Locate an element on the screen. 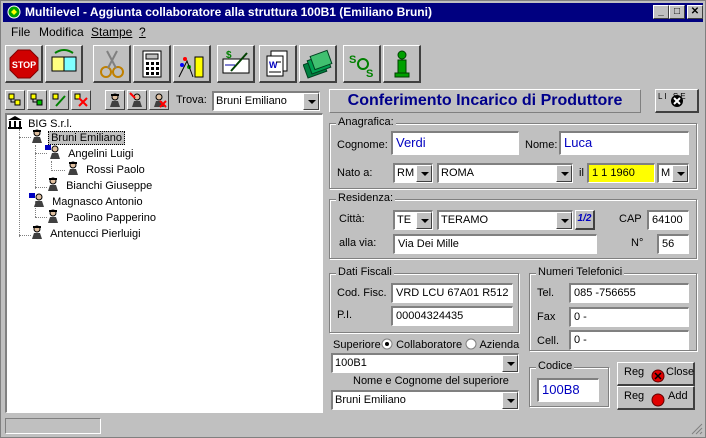 Image resolution: width=706 pixels, height=438 pixels. chemistry-button is located at coordinates (192, 64).